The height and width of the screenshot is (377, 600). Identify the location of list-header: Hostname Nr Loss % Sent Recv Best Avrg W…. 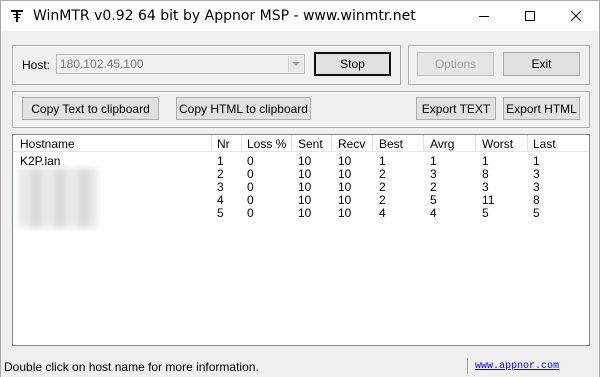
(301, 143).